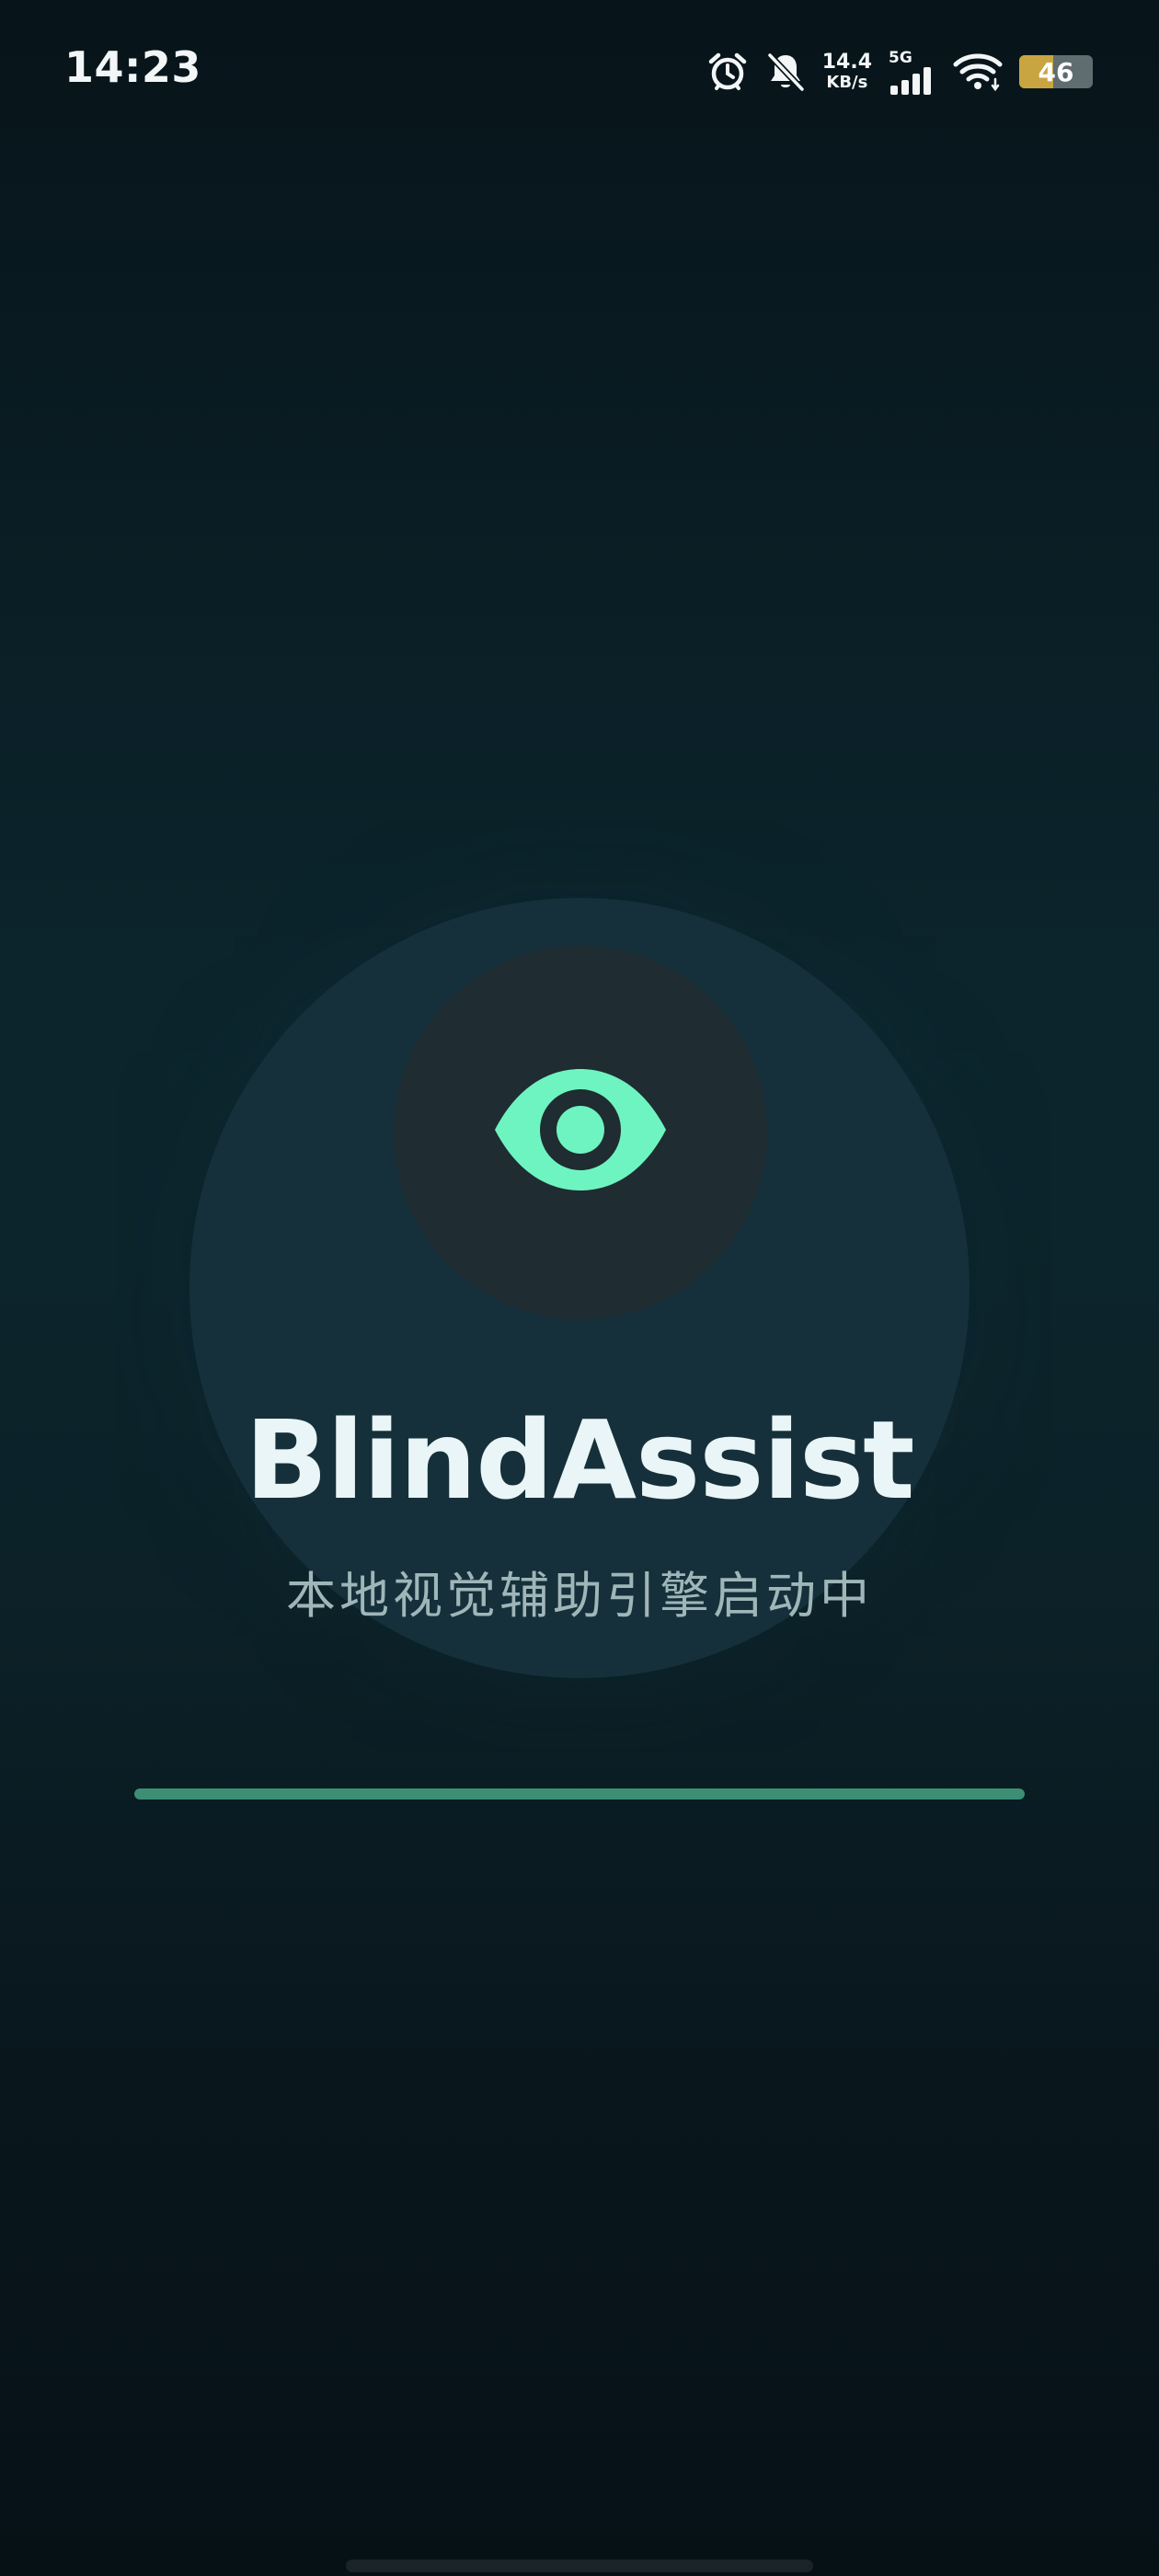  Describe the element at coordinates (580, 1129) in the screenshot. I see `eye-icon` at that location.